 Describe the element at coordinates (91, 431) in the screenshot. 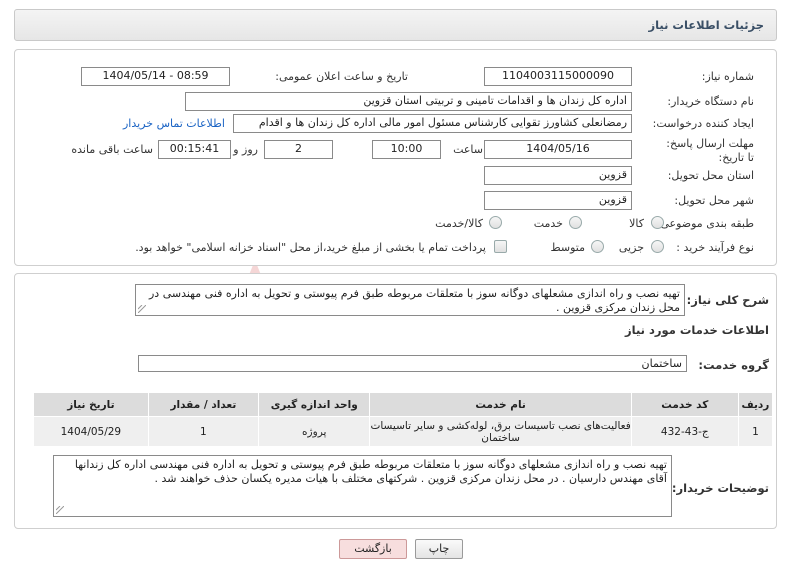

I see `cell-date: 1404/05/29` at that location.